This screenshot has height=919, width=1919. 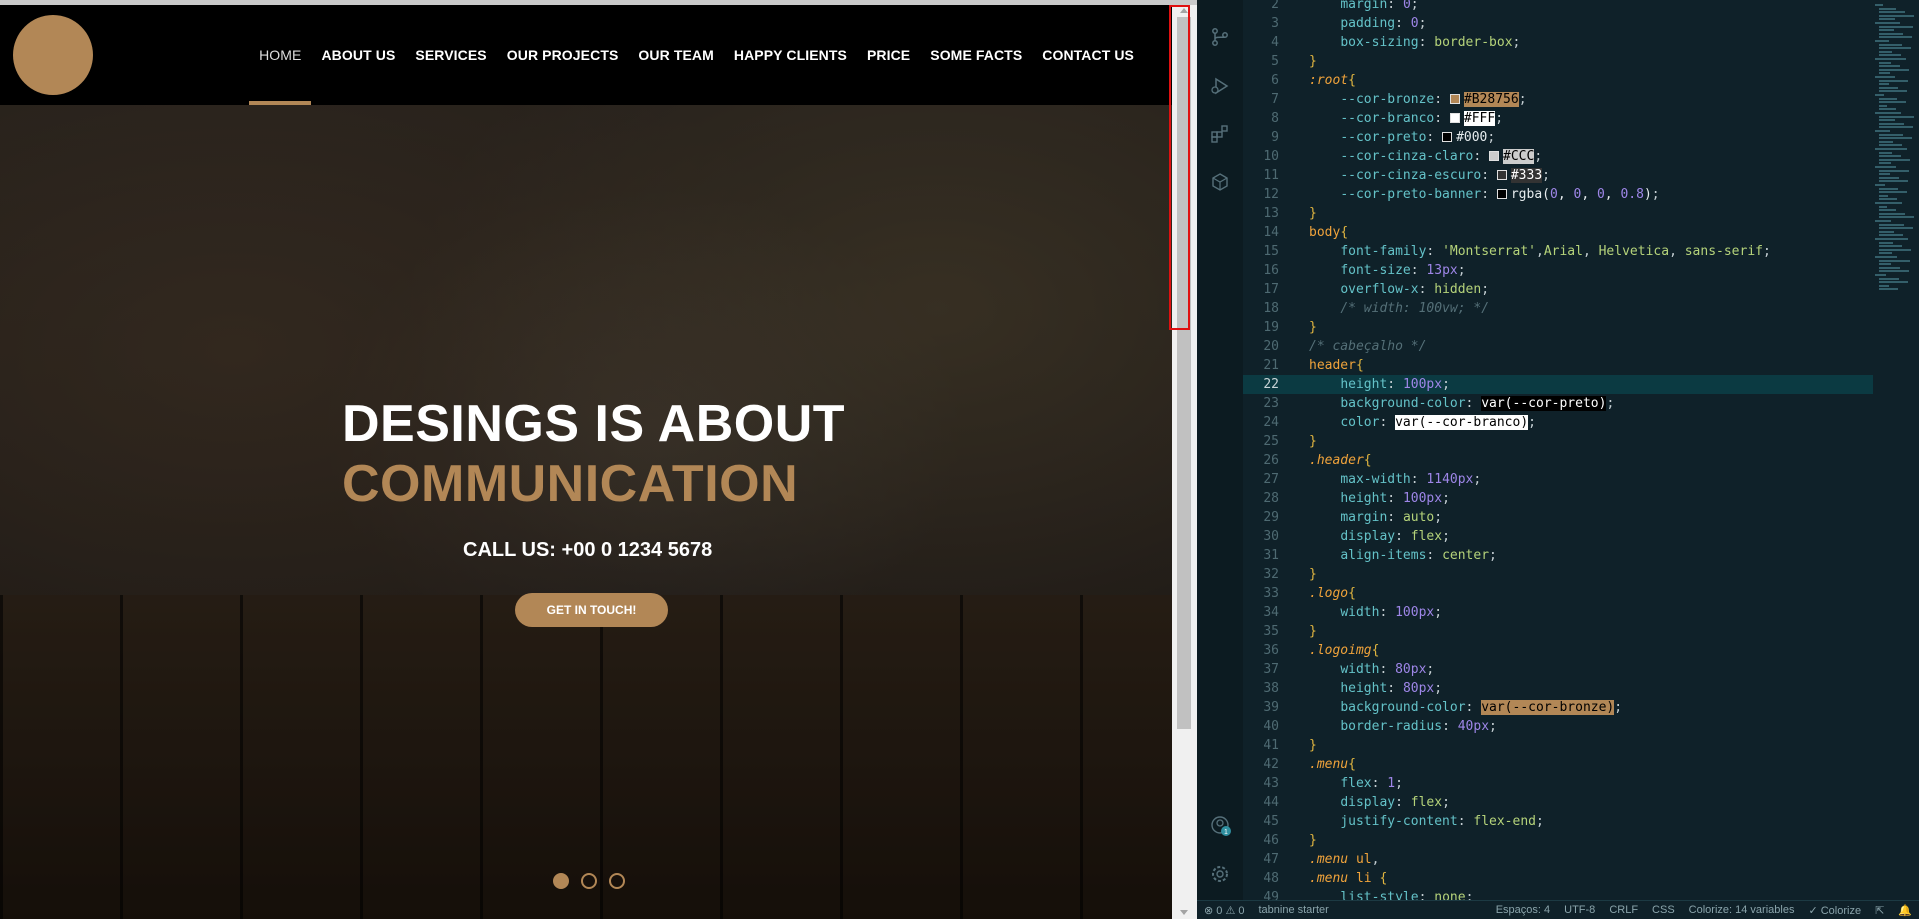 I want to click on code-line: 10 --cor-cinza-claro: #CCC;, so click(x=1558, y=156).